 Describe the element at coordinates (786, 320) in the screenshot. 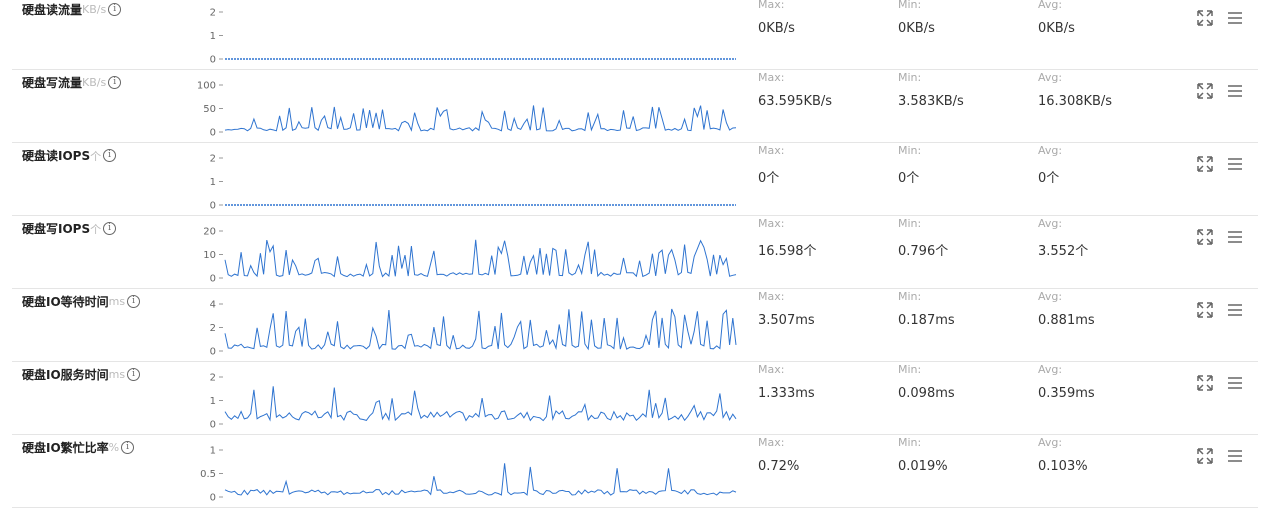

I see `stat-max-value: 3.507ms` at that location.